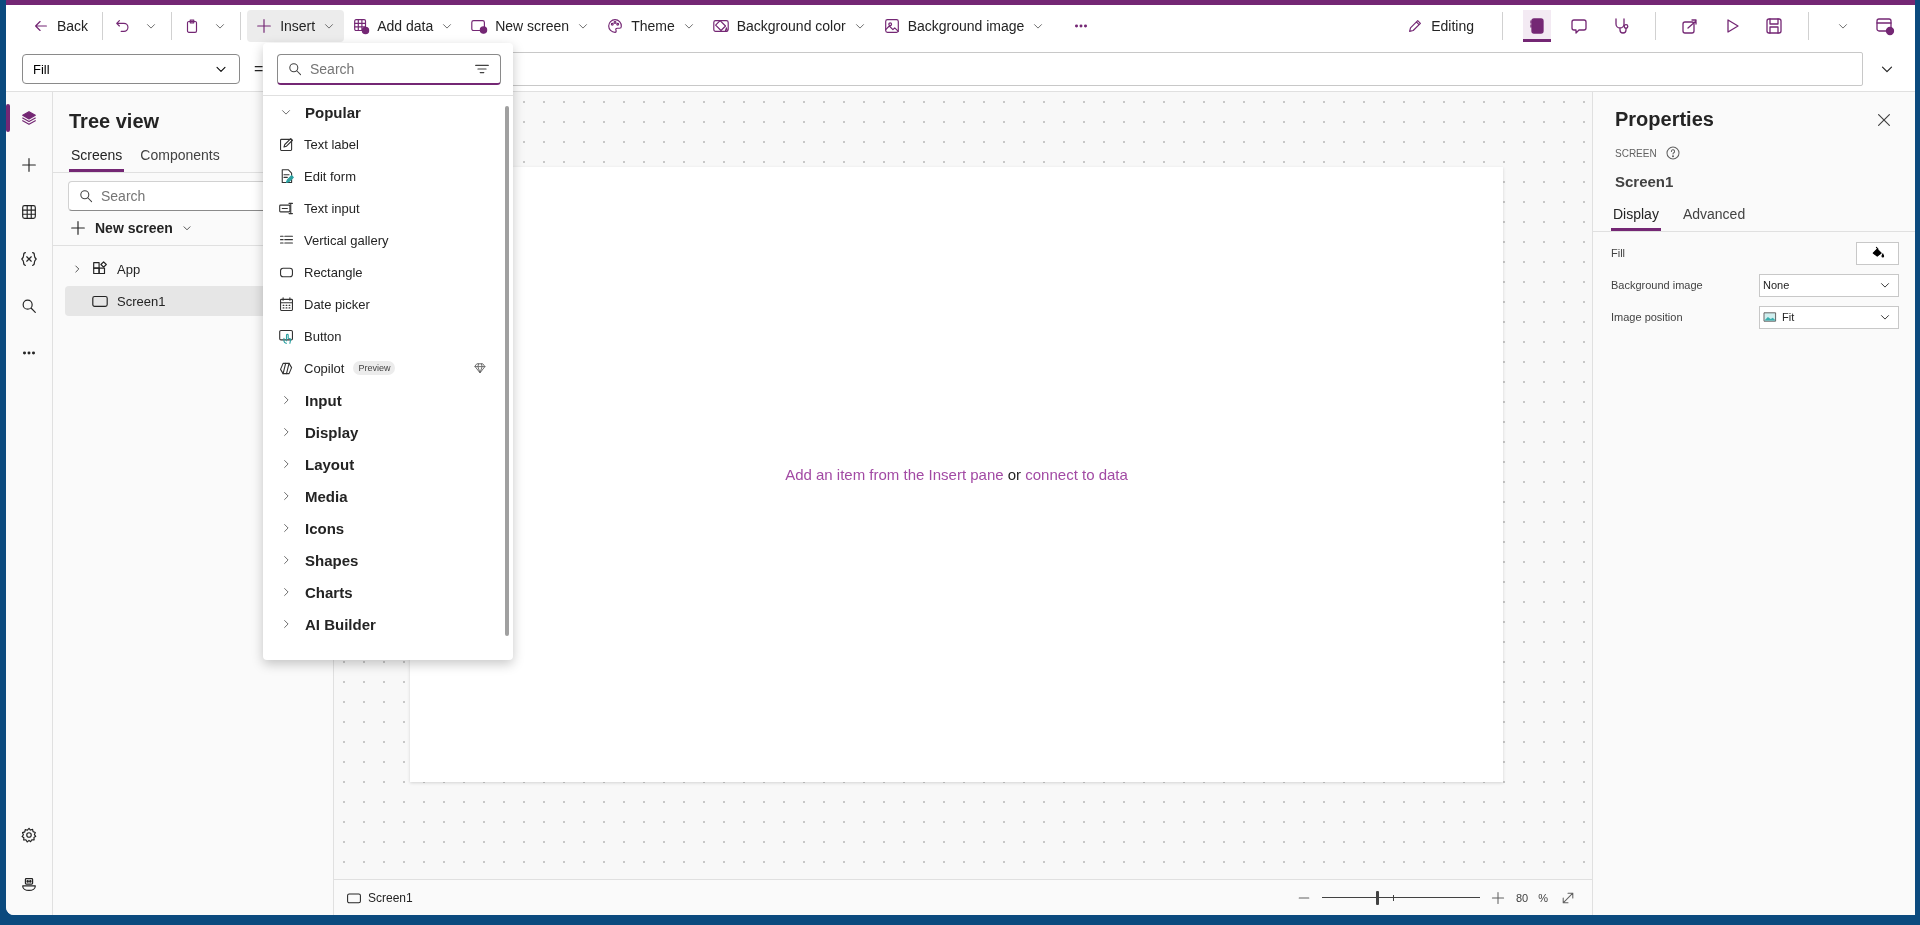  Describe the element at coordinates (388, 400) in the screenshot. I see `category-item: Input` at that location.